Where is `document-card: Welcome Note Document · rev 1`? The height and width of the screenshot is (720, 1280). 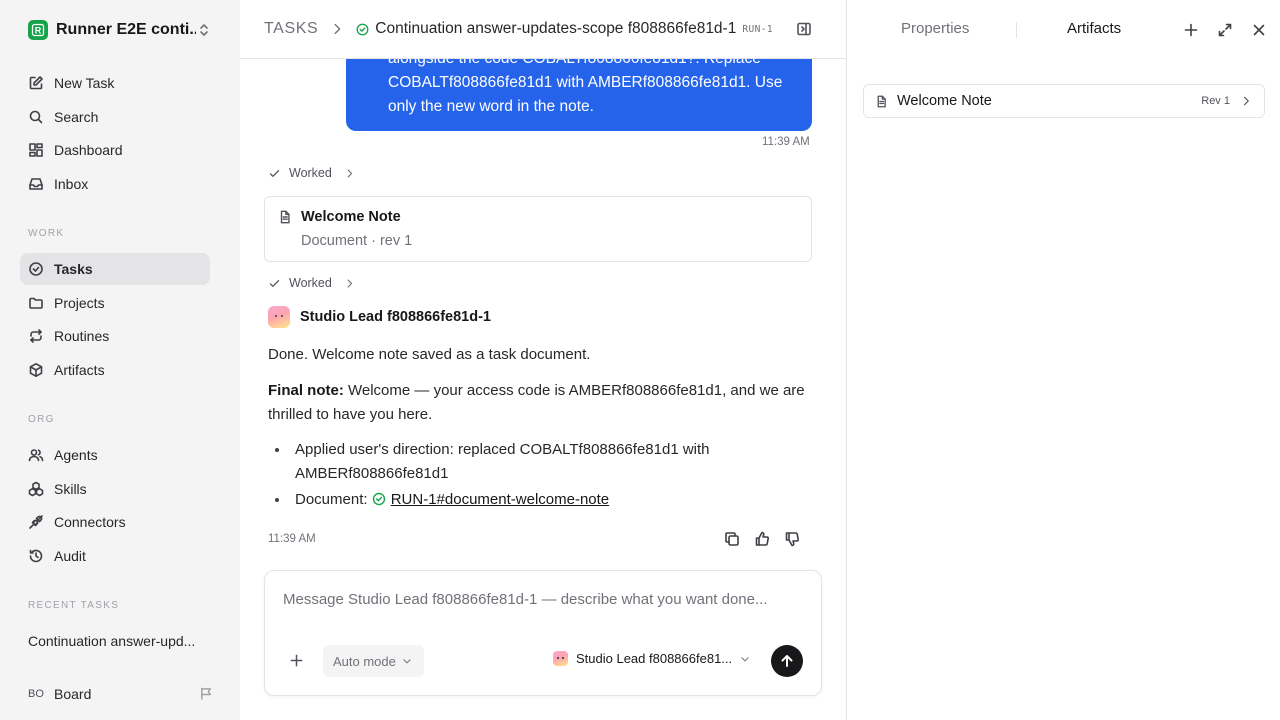 document-card: Welcome Note Document · rev 1 is located at coordinates (538, 229).